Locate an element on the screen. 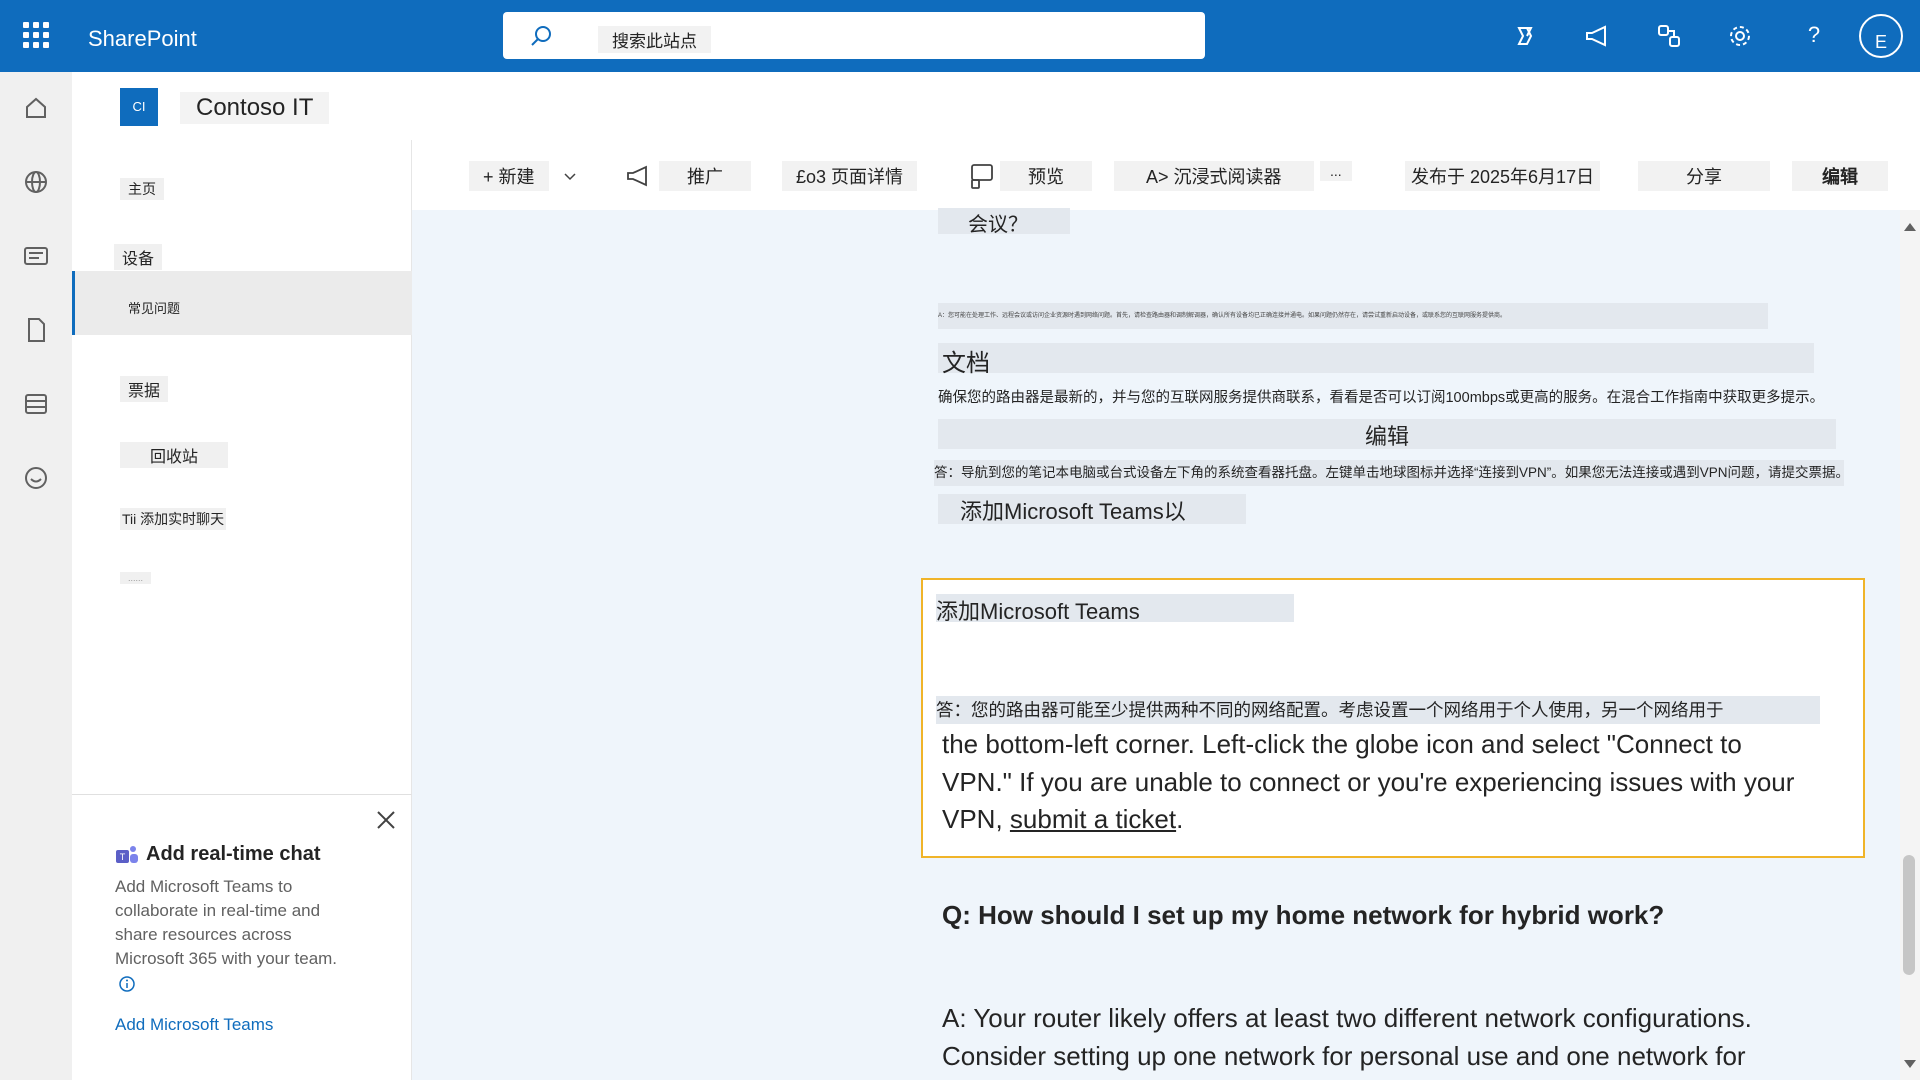 This screenshot has width=1920, height=1080. connections-icon is located at coordinates (1669, 36).